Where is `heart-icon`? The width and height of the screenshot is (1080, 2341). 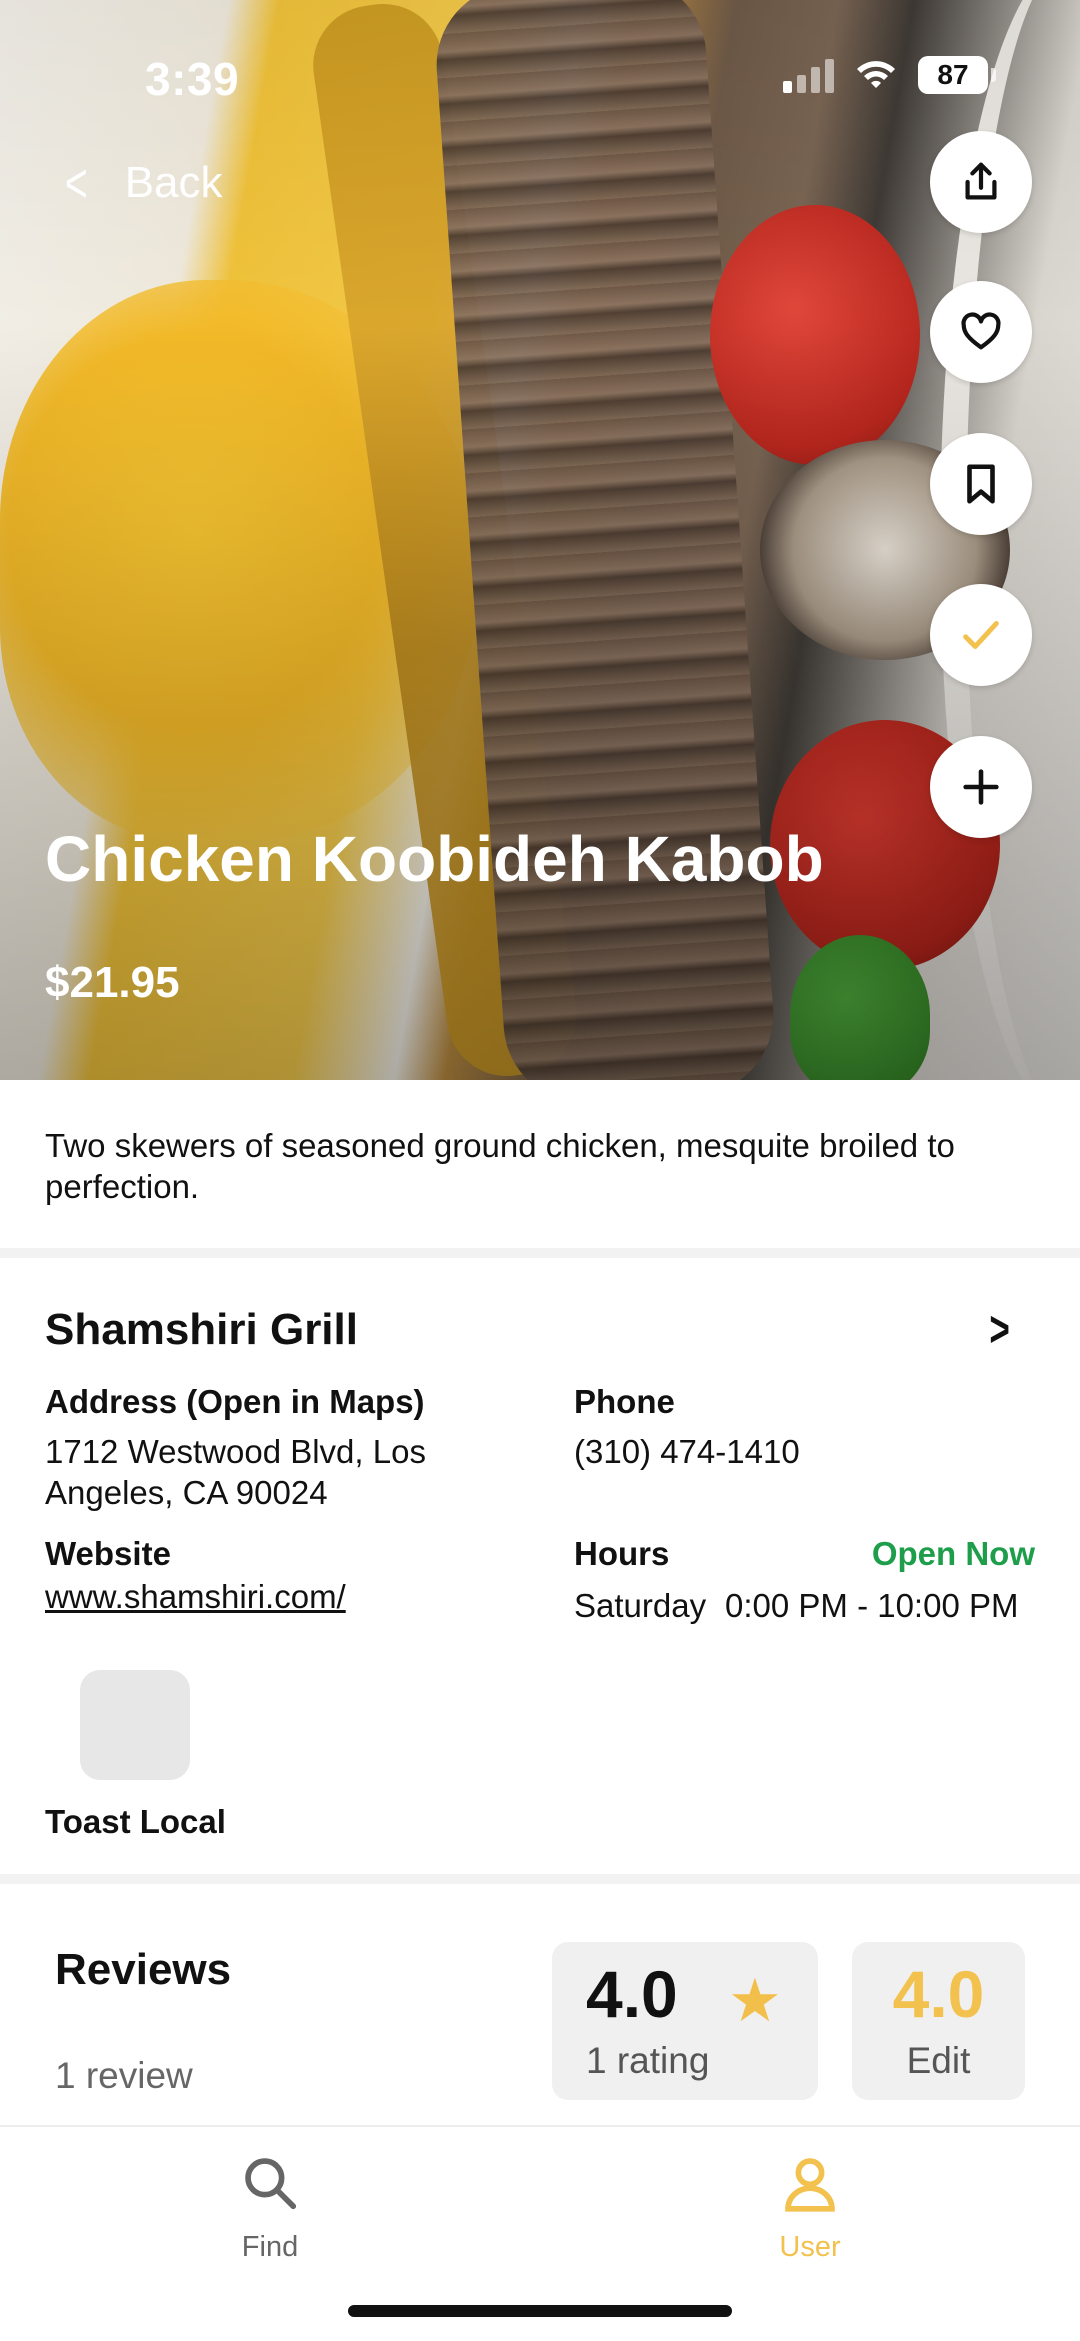 heart-icon is located at coordinates (981, 331).